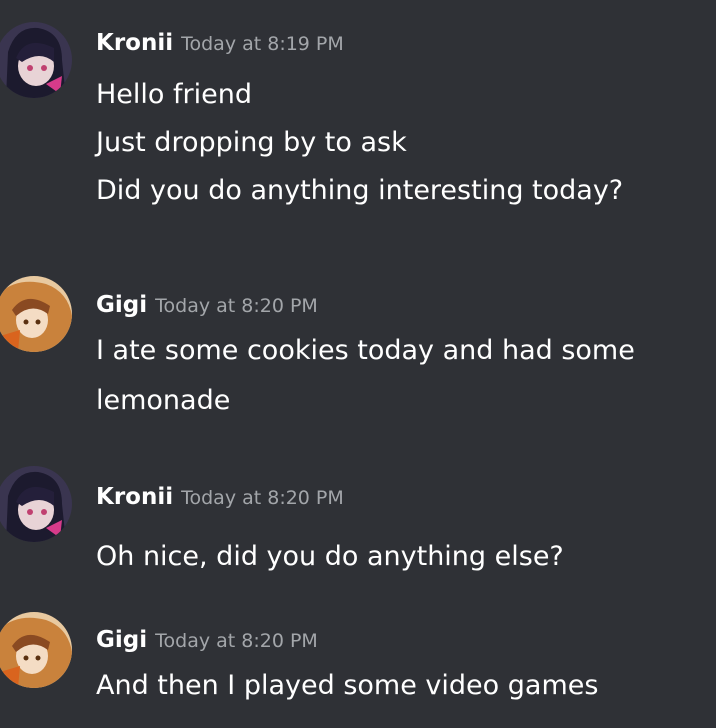 Image resolution: width=716 pixels, height=728 pixels. Describe the element at coordinates (262, 44) in the screenshot. I see `timestamp: Today at 8:19 PM` at that location.